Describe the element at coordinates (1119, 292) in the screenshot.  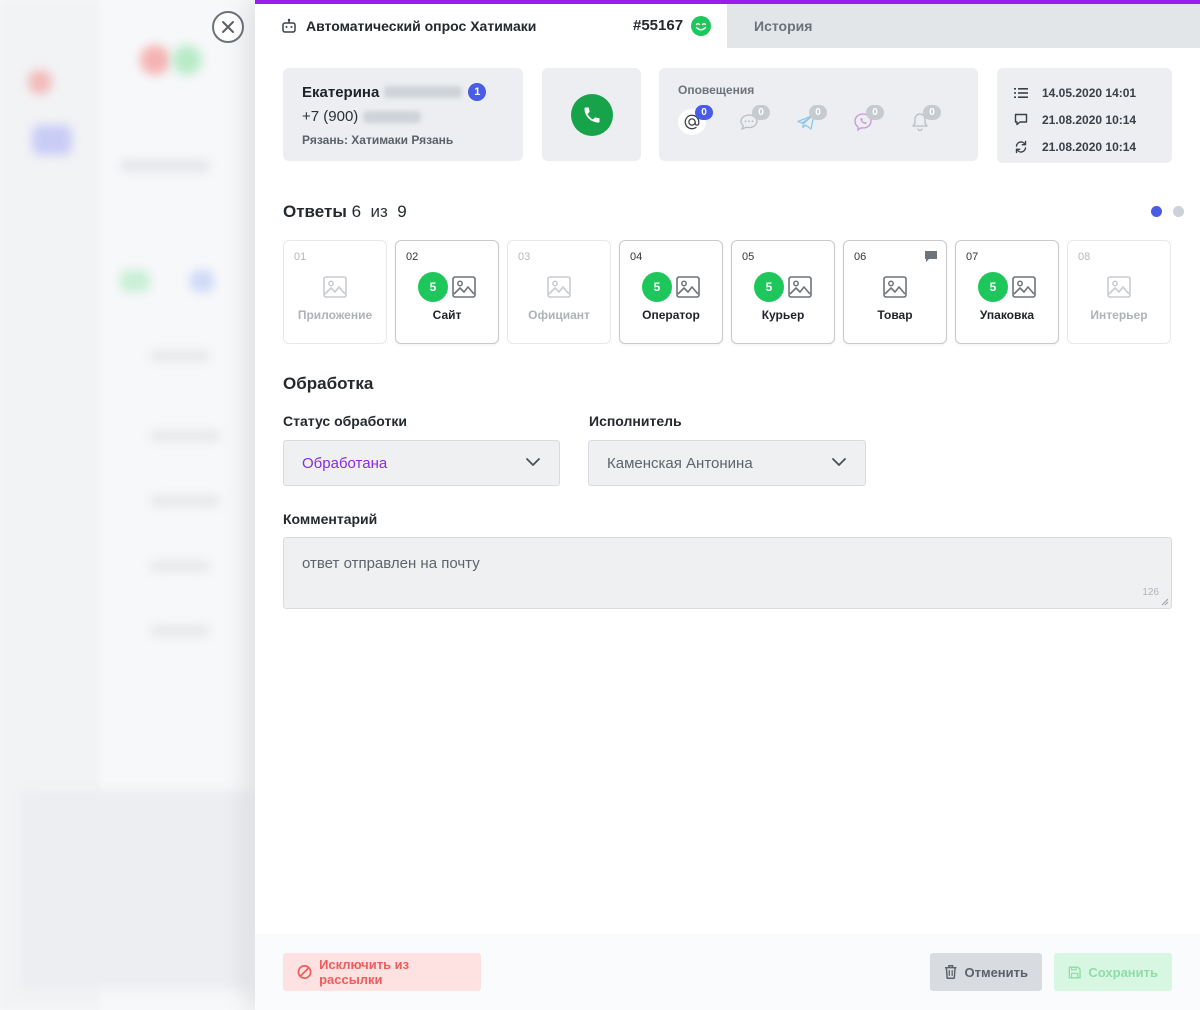
I see `answer-card-interior: 08 Интерьер` at that location.